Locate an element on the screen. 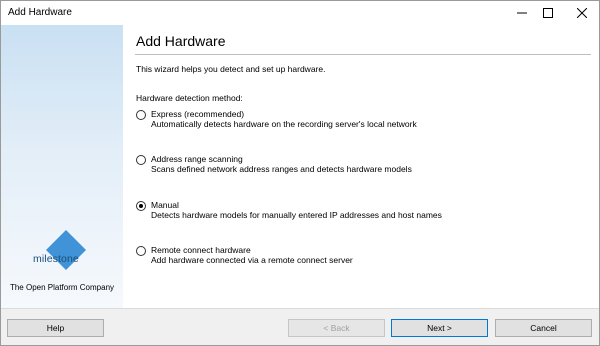 This screenshot has height=346, width=600. title-bar: Add Hardware is located at coordinates (300, 13).